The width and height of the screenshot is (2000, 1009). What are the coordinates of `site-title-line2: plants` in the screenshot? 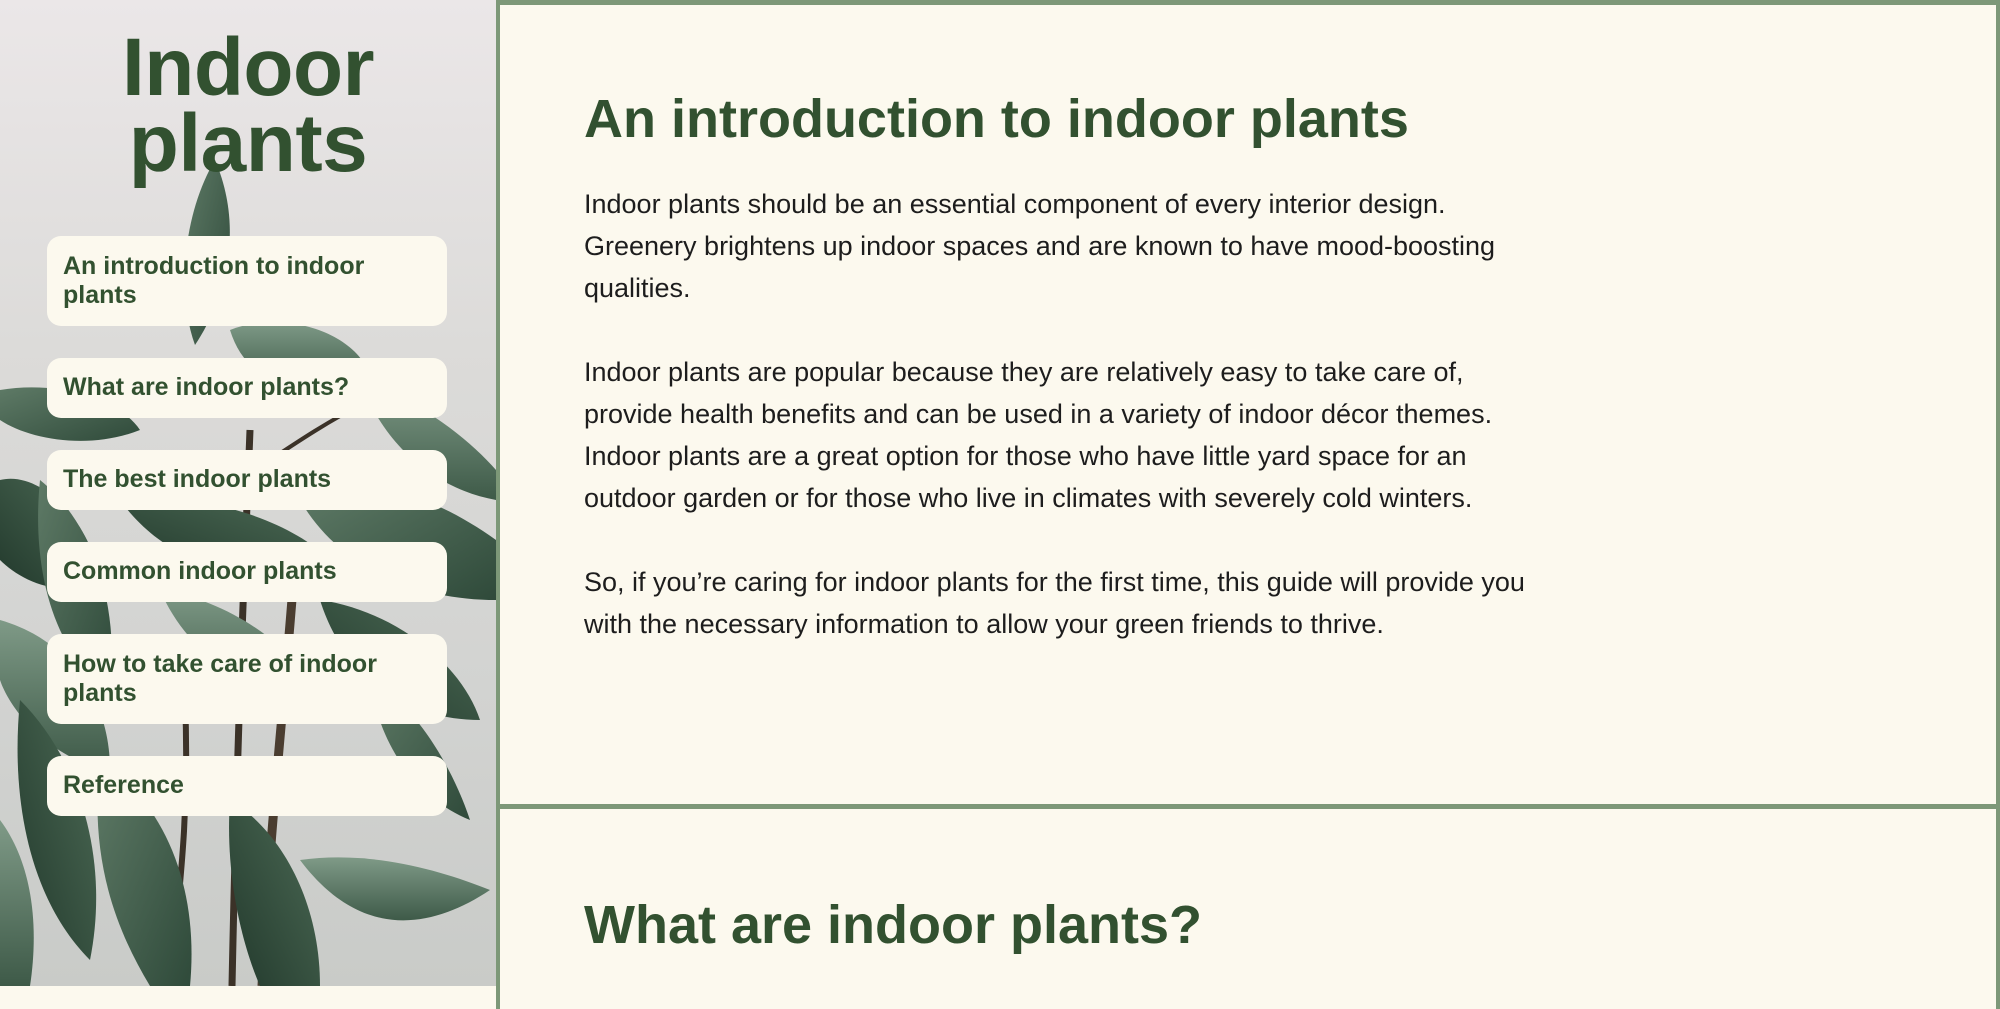 It's located at (248, 143).